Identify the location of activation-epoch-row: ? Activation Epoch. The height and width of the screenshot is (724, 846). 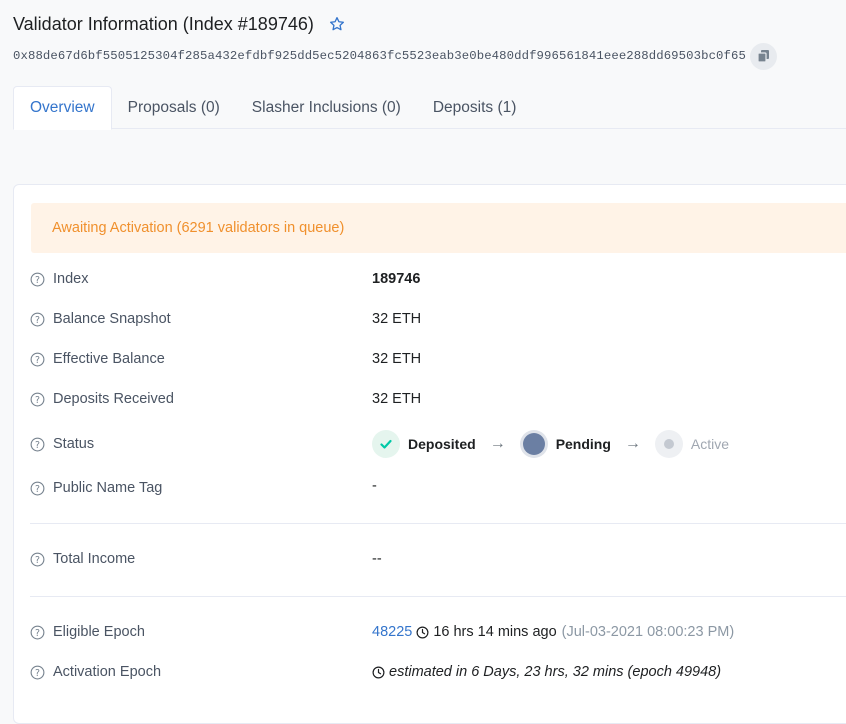
(95, 672).